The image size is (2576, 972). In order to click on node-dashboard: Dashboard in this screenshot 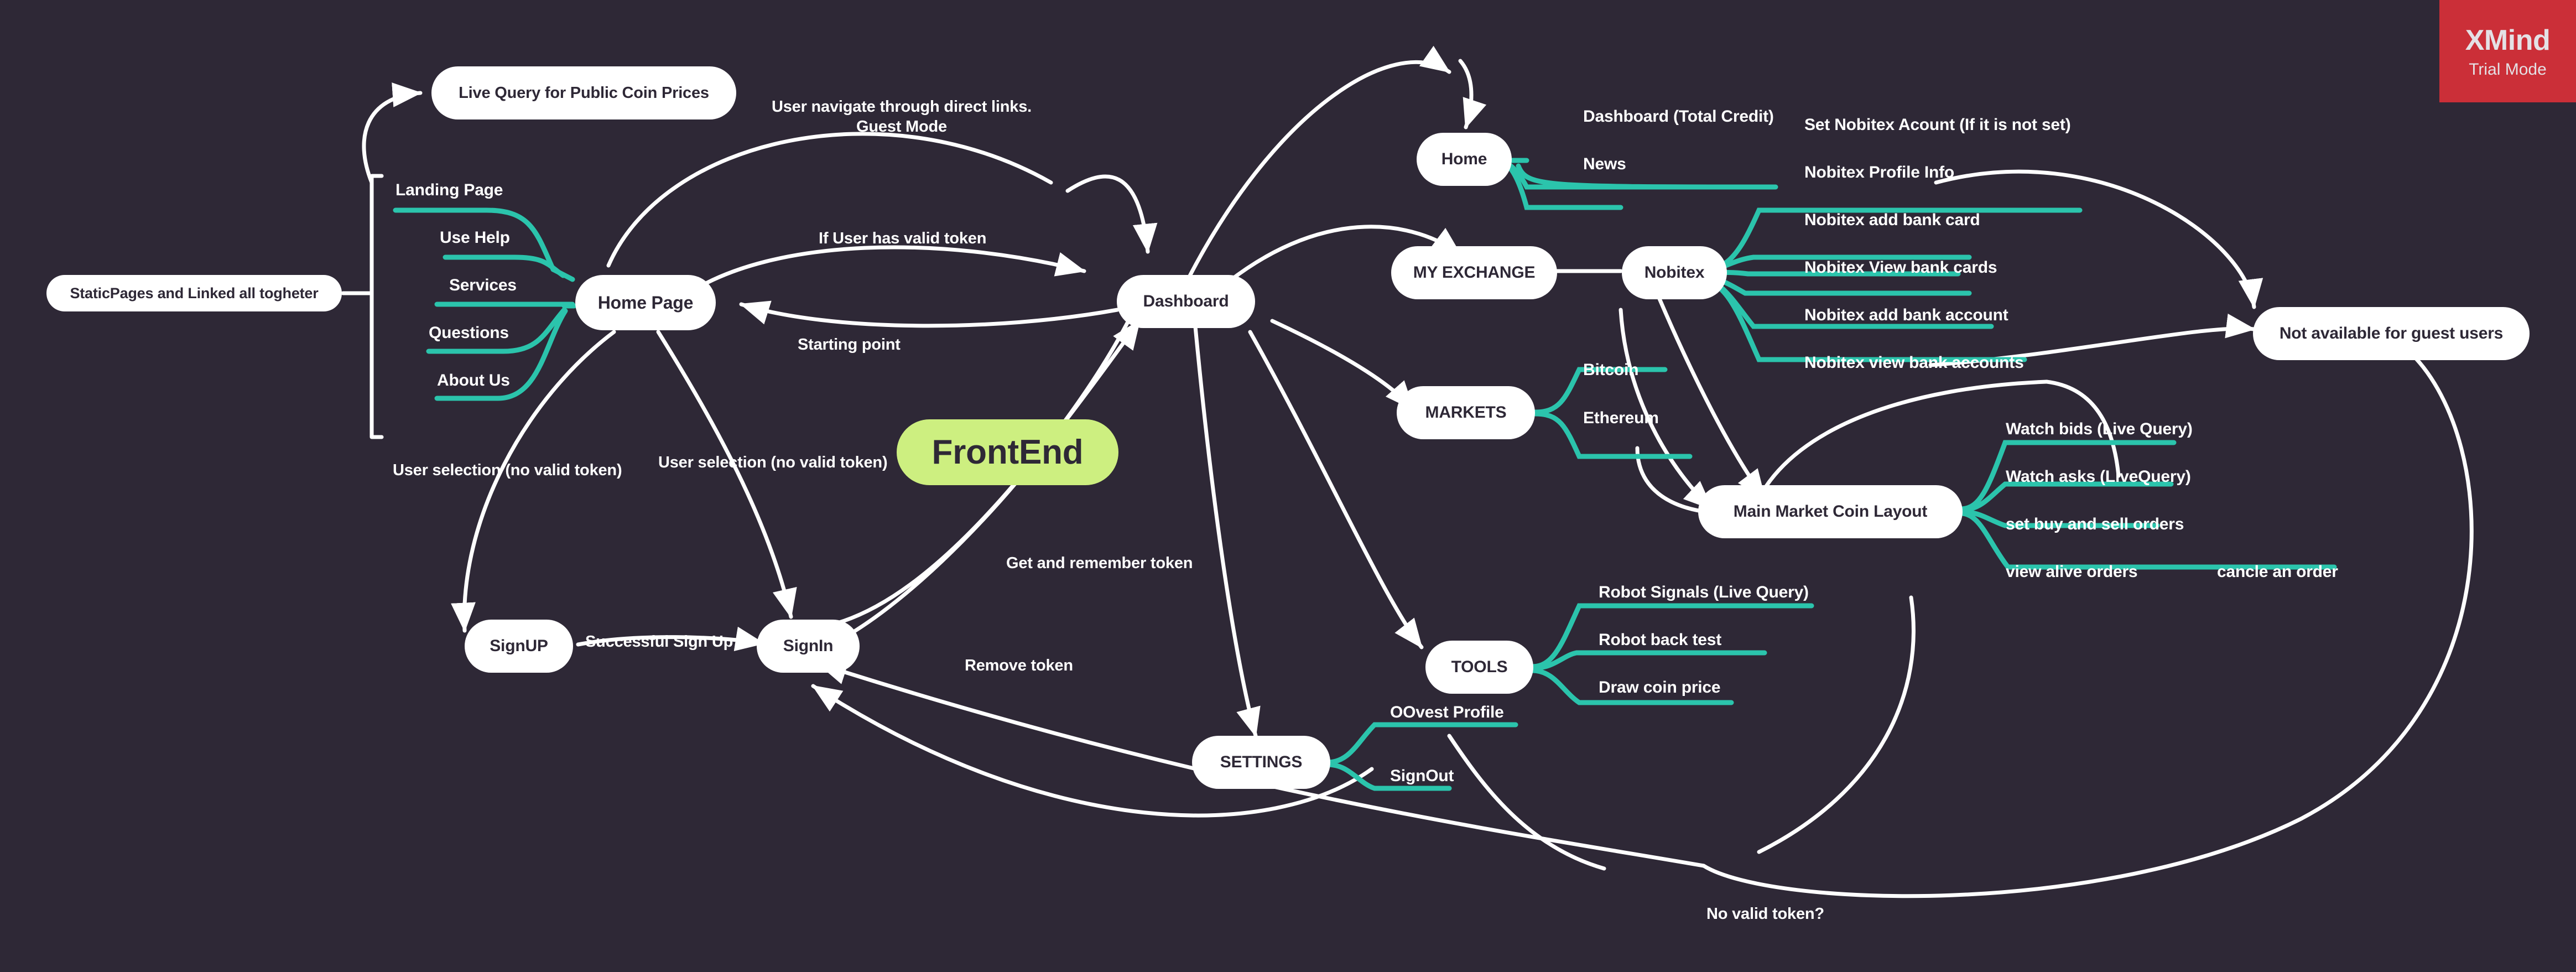, I will do `click(1186, 301)`.